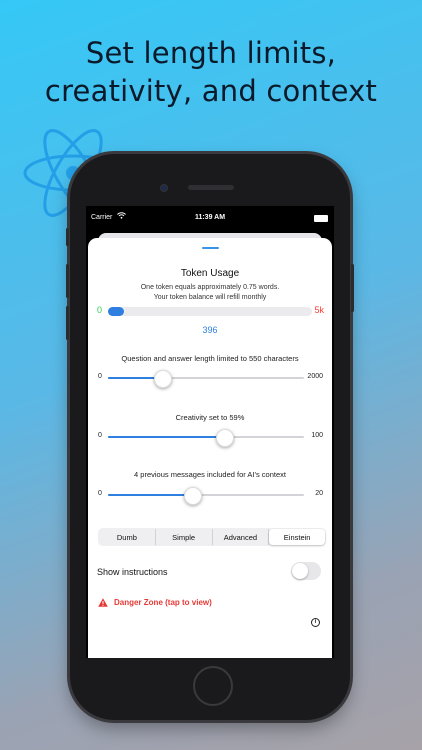 Image resolution: width=422 pixels, height=750 pixels. What do you see at coordinates (211, 91) in the screenshot?
I see `headline-line-2: creativity, and context` at bounding box center [211, 91].